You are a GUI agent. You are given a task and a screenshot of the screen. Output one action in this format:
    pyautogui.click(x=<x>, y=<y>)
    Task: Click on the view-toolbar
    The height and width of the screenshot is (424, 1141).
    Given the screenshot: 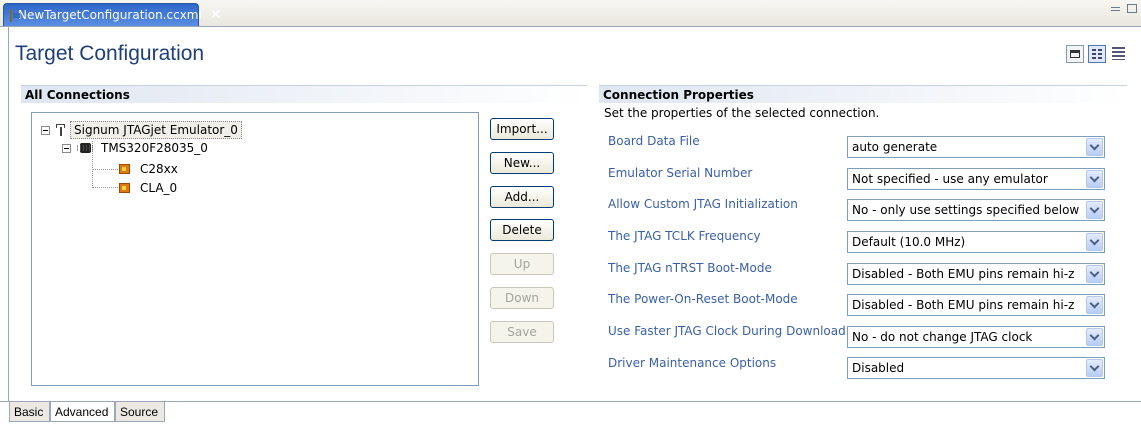 What is the action you would take?
    pyautogui.click(x=1097, y=54)
    